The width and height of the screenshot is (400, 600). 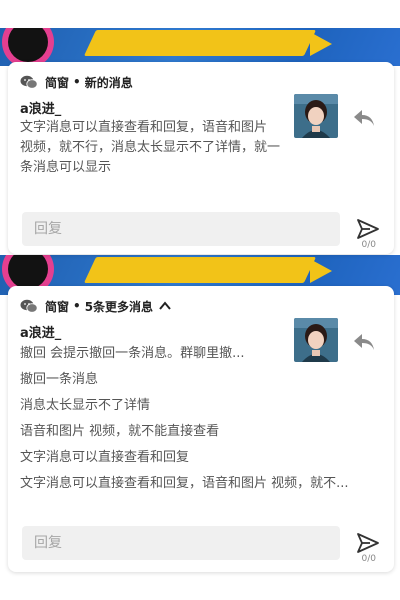 I want to click on header-subtitle: 新的消息, so click(x=108, y=82).